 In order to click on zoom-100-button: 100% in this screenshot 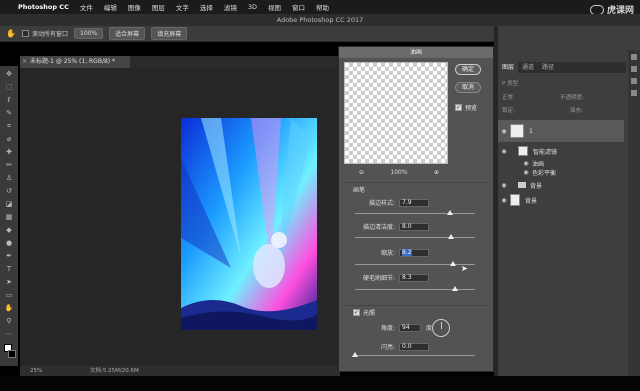, I will do `click(89, 33)`.